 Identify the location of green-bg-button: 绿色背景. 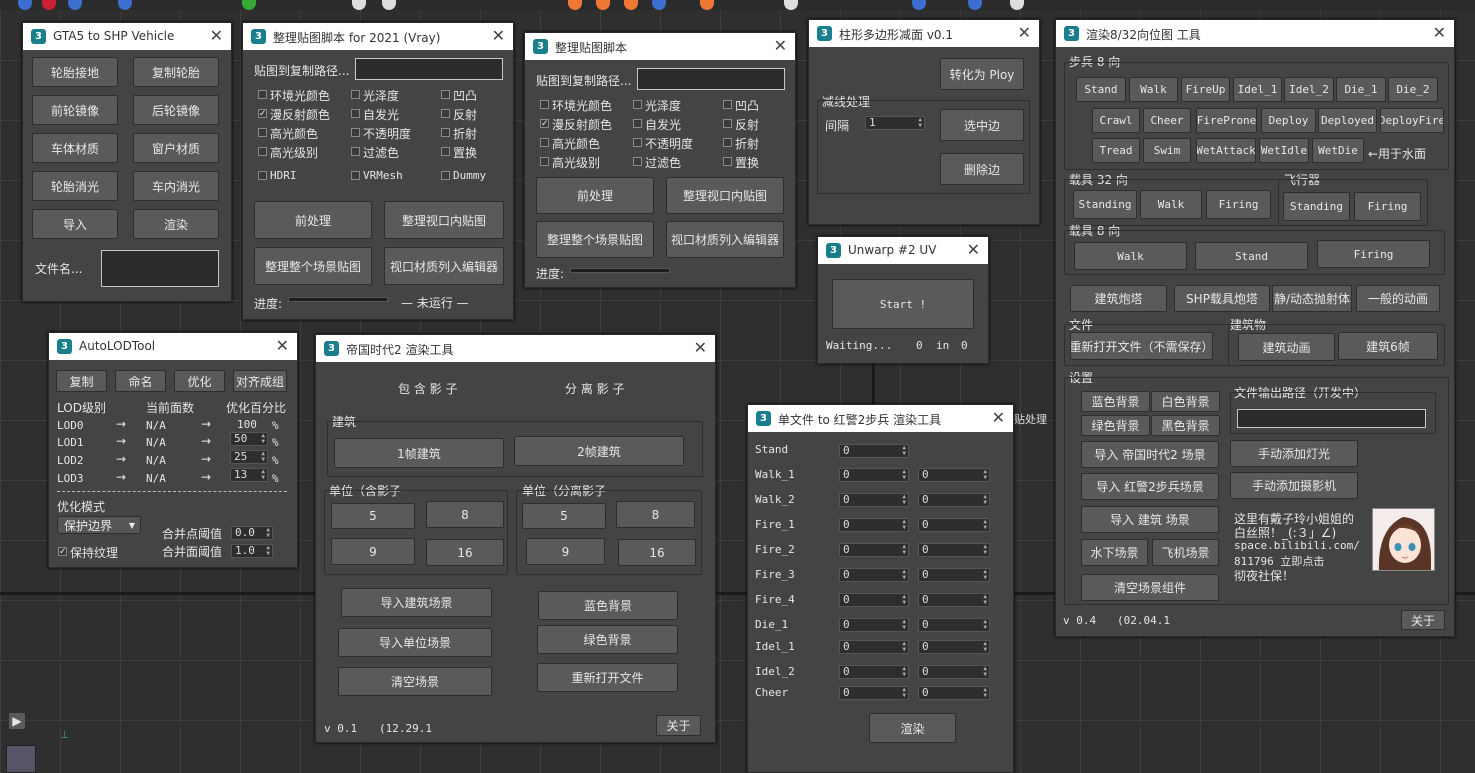
(1115, 425).